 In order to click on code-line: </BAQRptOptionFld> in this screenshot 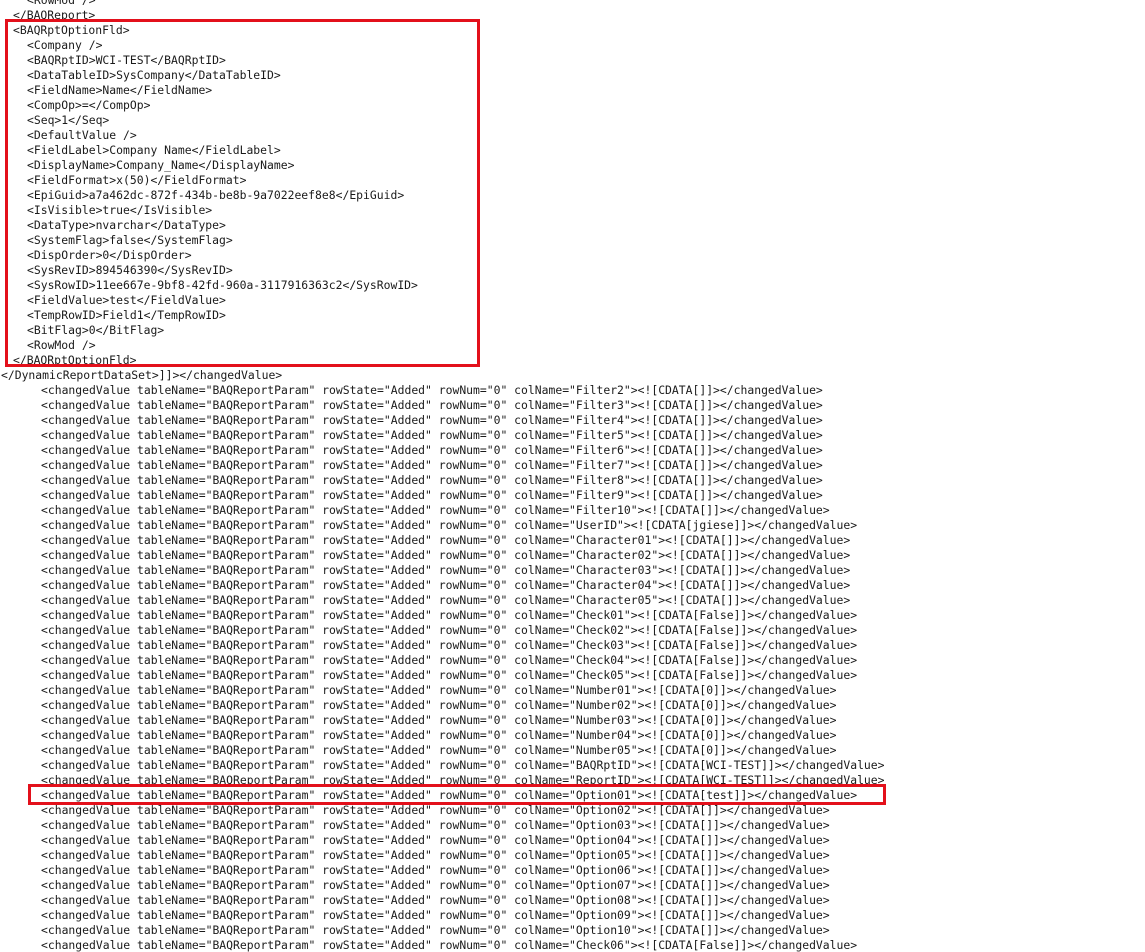, I will do `click(75, 360)`.